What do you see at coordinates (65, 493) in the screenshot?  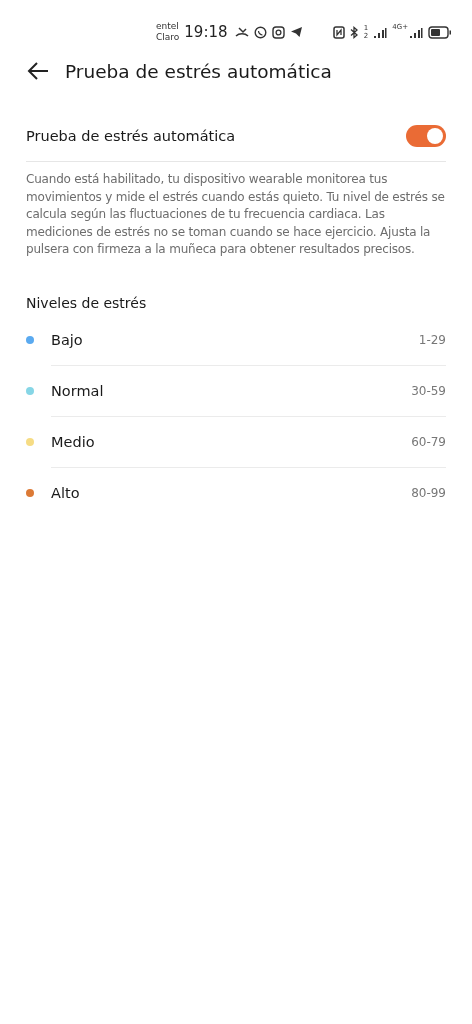 I see `level-name: Alto` at bounding box center [65, 493].